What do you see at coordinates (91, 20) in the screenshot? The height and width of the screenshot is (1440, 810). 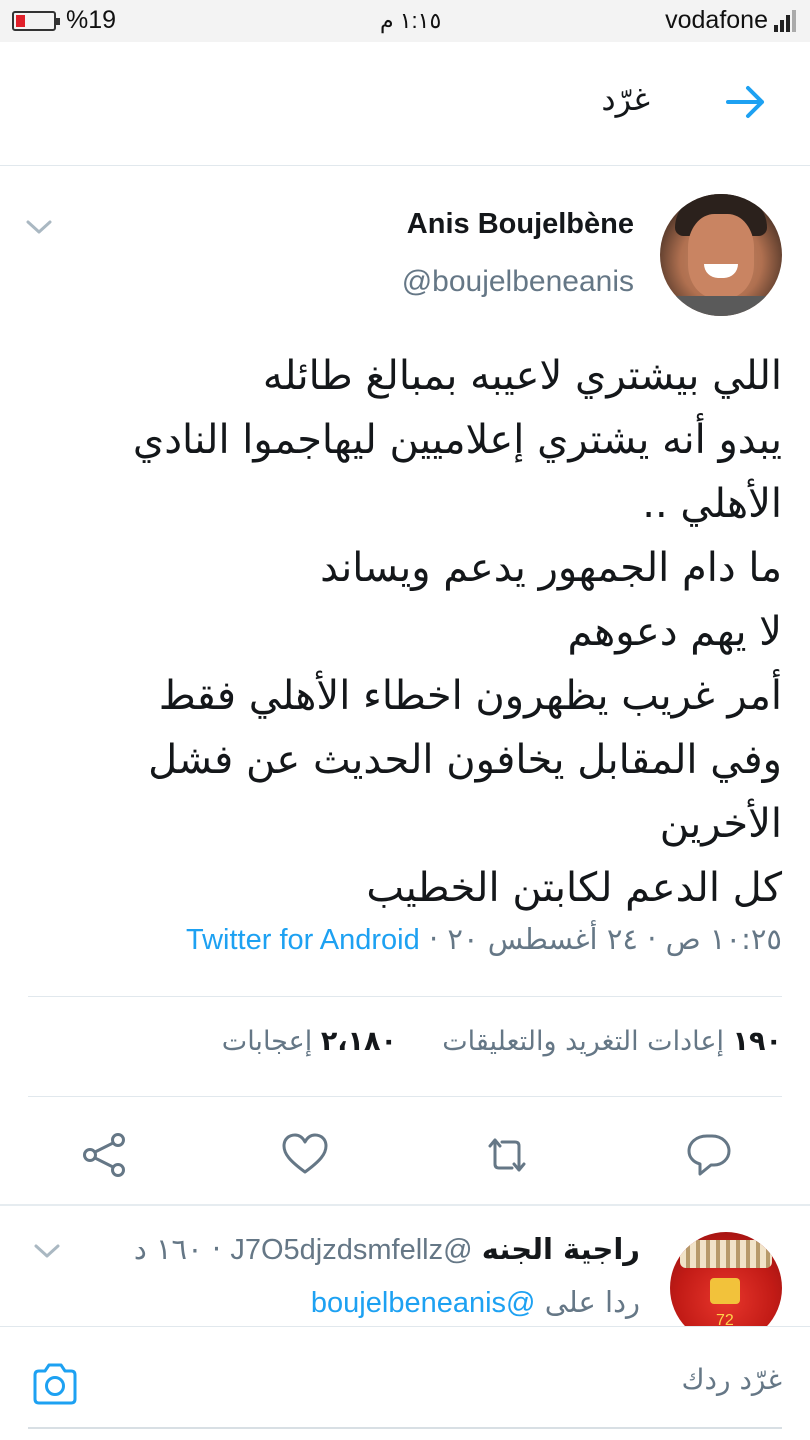 I see `battery-percent: %19` at bounding box center [91, 20].